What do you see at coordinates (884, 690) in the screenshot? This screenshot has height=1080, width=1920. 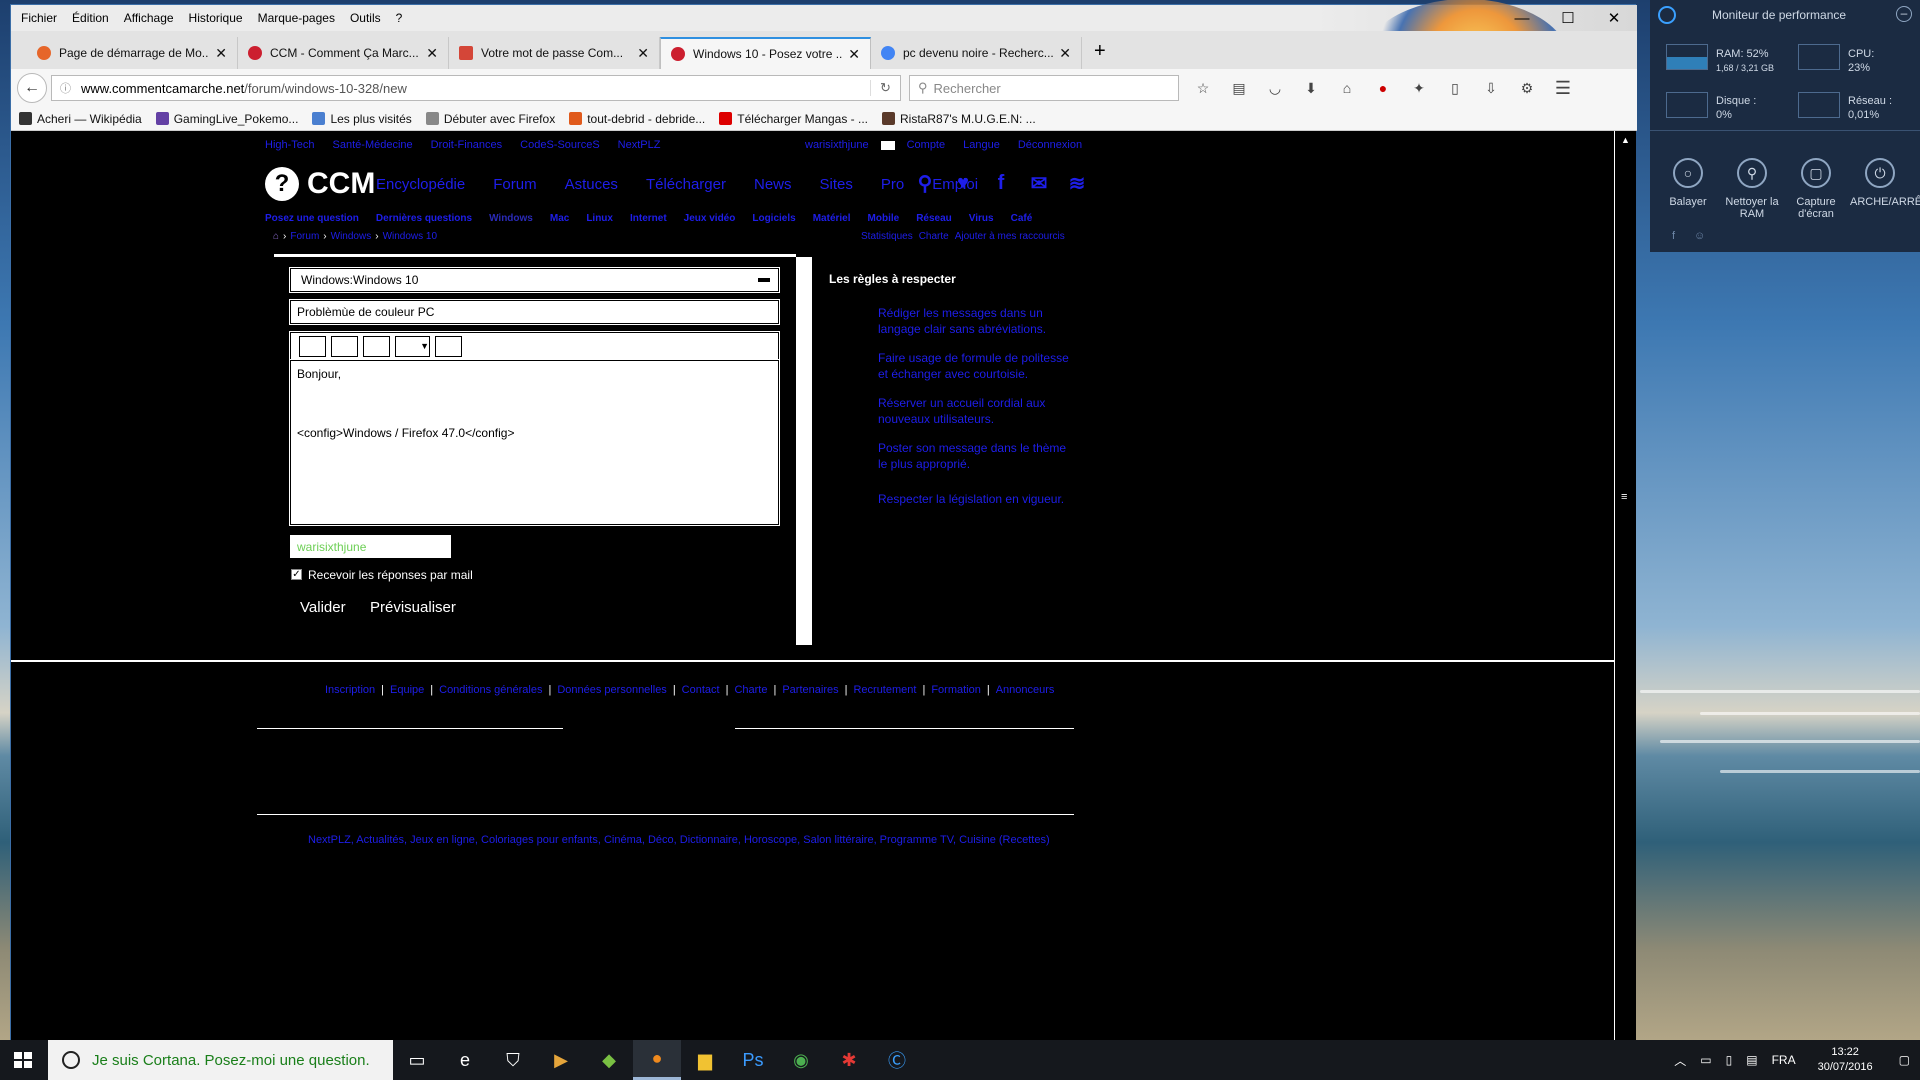 I see `footer-link: Recrutement` at bounding box center [884, 690].